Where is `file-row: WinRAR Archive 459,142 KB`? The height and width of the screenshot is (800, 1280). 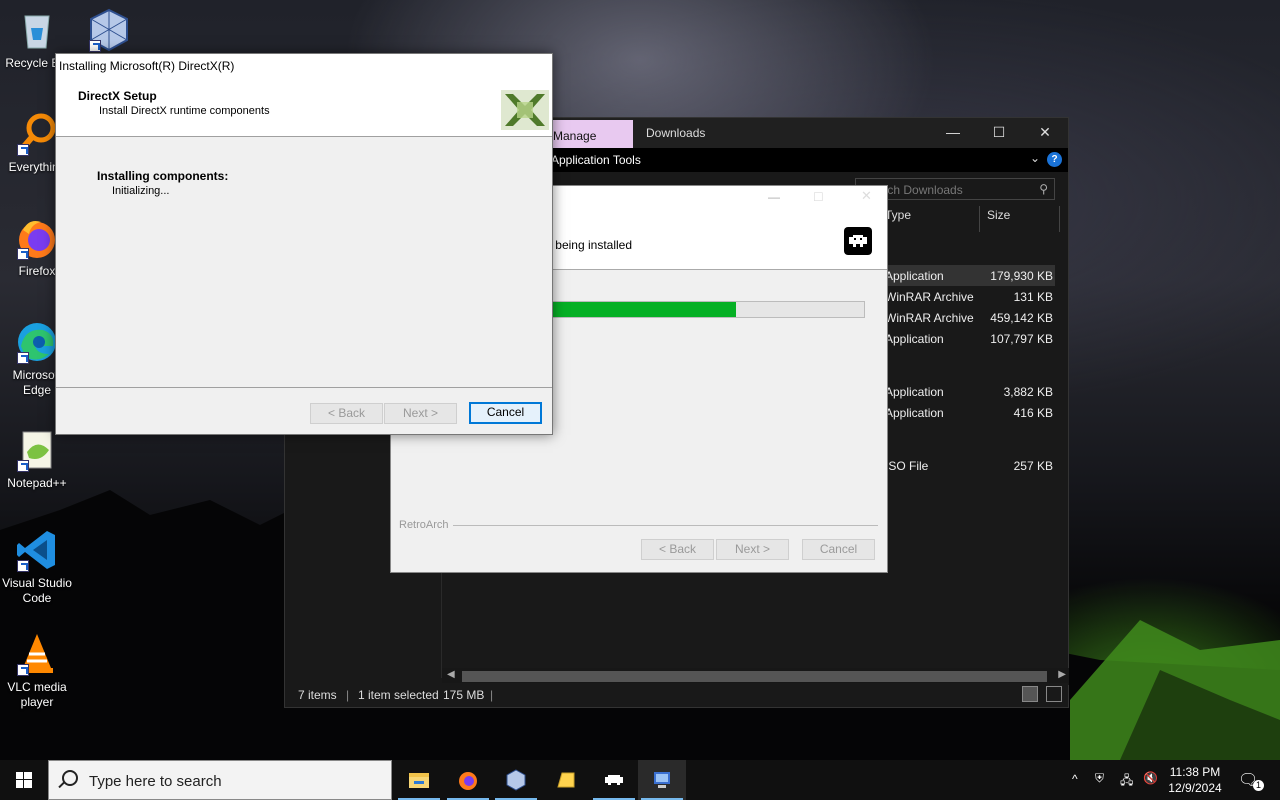 file-row: WinRAR Archive 459,142 KB is located at coordinates (970, 317).